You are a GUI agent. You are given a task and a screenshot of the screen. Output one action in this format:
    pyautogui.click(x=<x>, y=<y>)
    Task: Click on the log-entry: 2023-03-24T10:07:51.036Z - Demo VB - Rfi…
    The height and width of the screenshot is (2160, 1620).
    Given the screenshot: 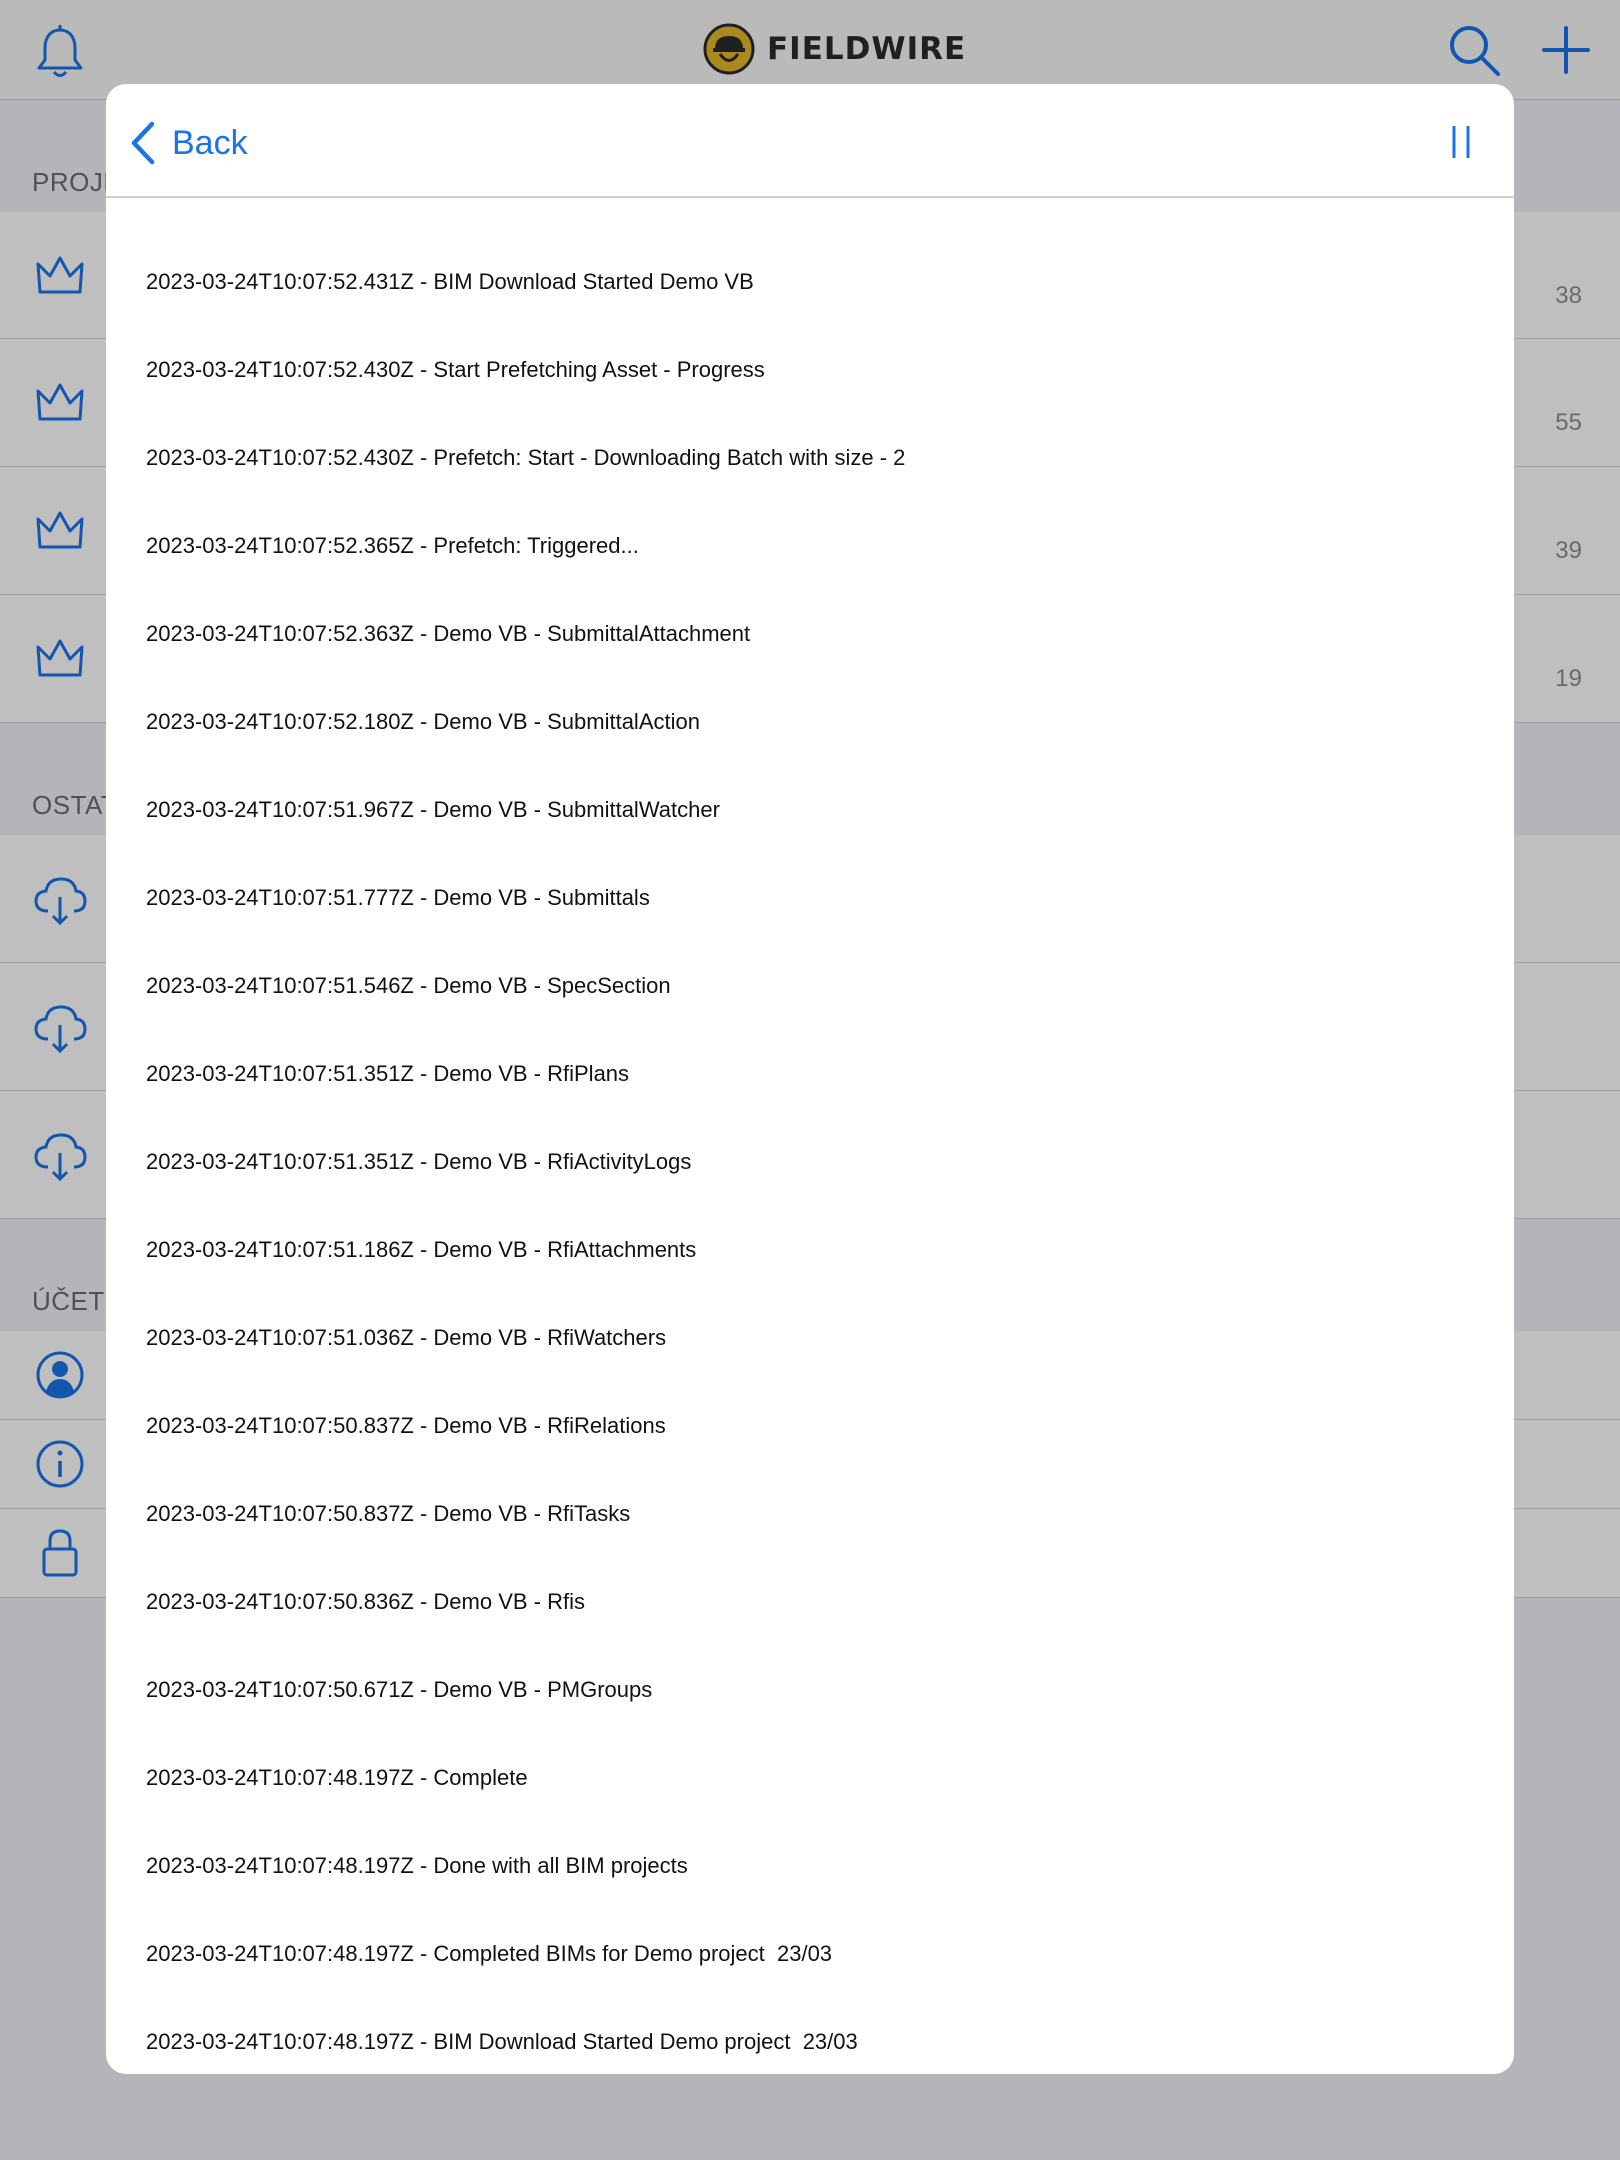 What is the action you would take?
    pyautogui.click(x=406, y=1337)
    